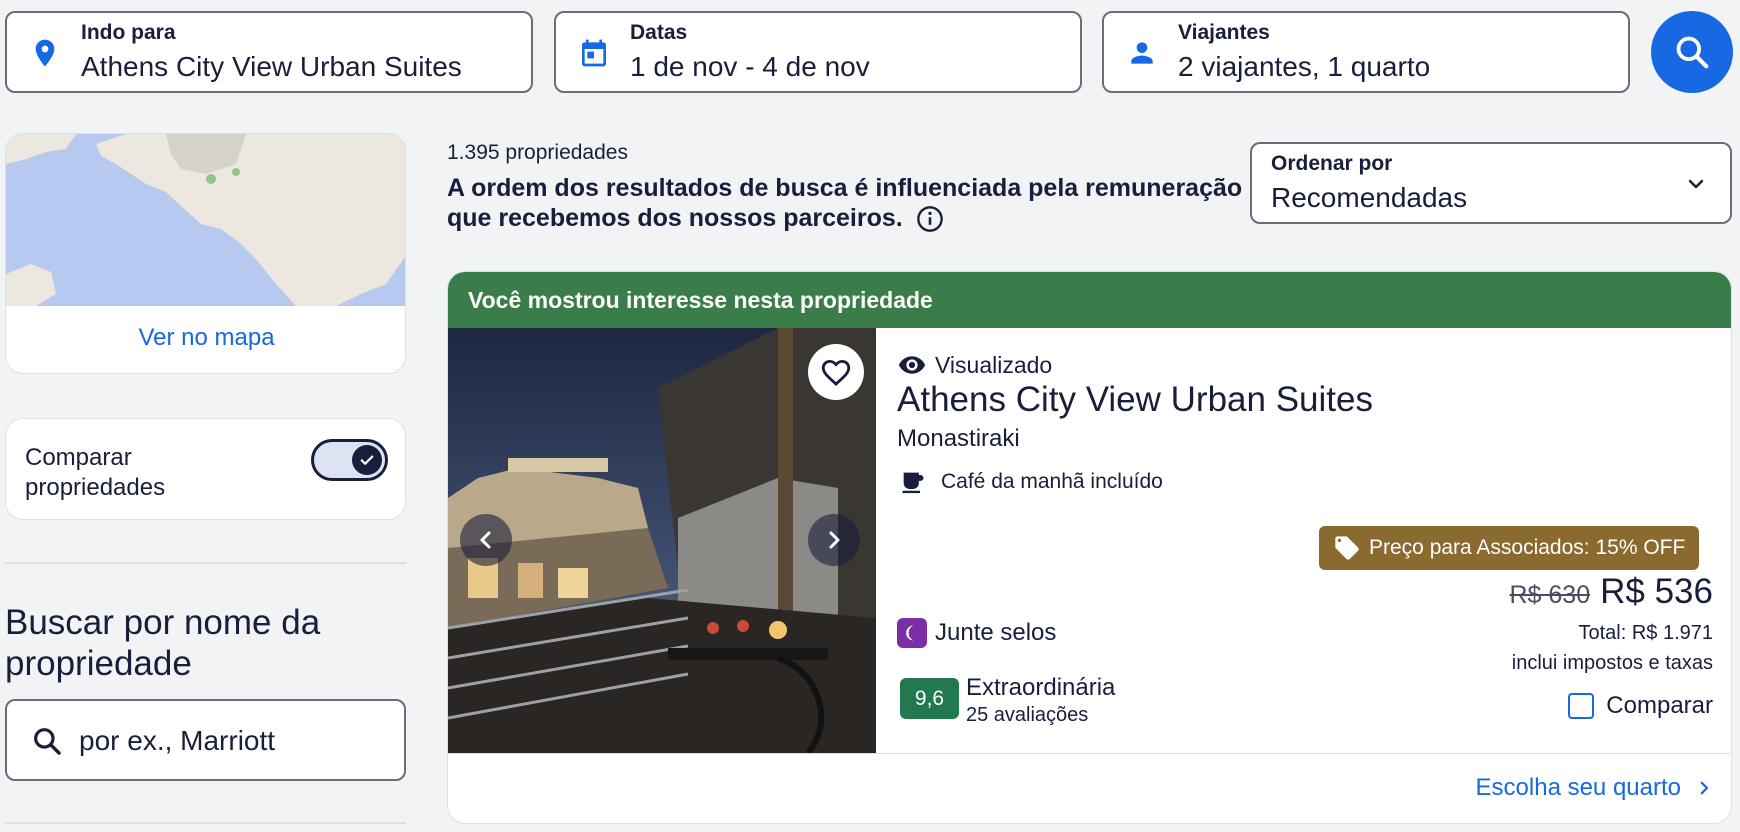 This screenshot has height=832, width=1740. I want to click on sort-value: Recomendadas, so click(1369, 197).